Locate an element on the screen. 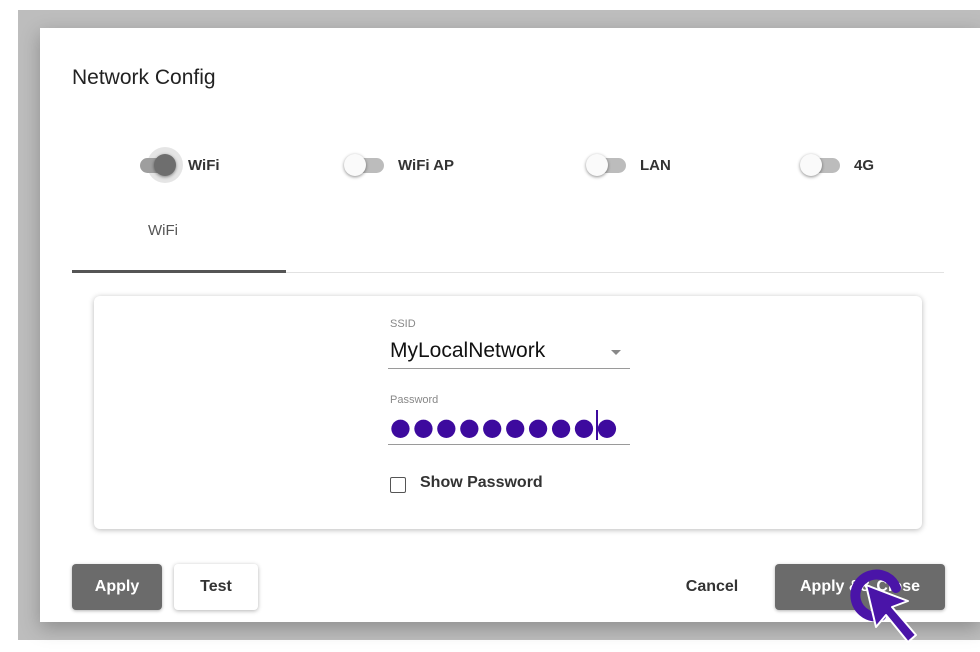  toggle-wifi-label: WiFi is located at coordinates (204, 165).